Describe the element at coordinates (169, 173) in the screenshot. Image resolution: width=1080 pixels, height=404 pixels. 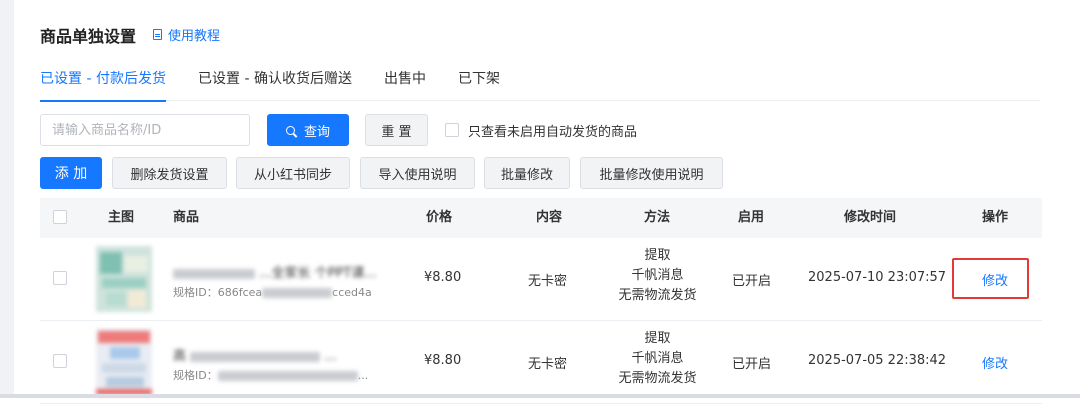
I see `delete-settings-button: 删除发货设置` at that location.